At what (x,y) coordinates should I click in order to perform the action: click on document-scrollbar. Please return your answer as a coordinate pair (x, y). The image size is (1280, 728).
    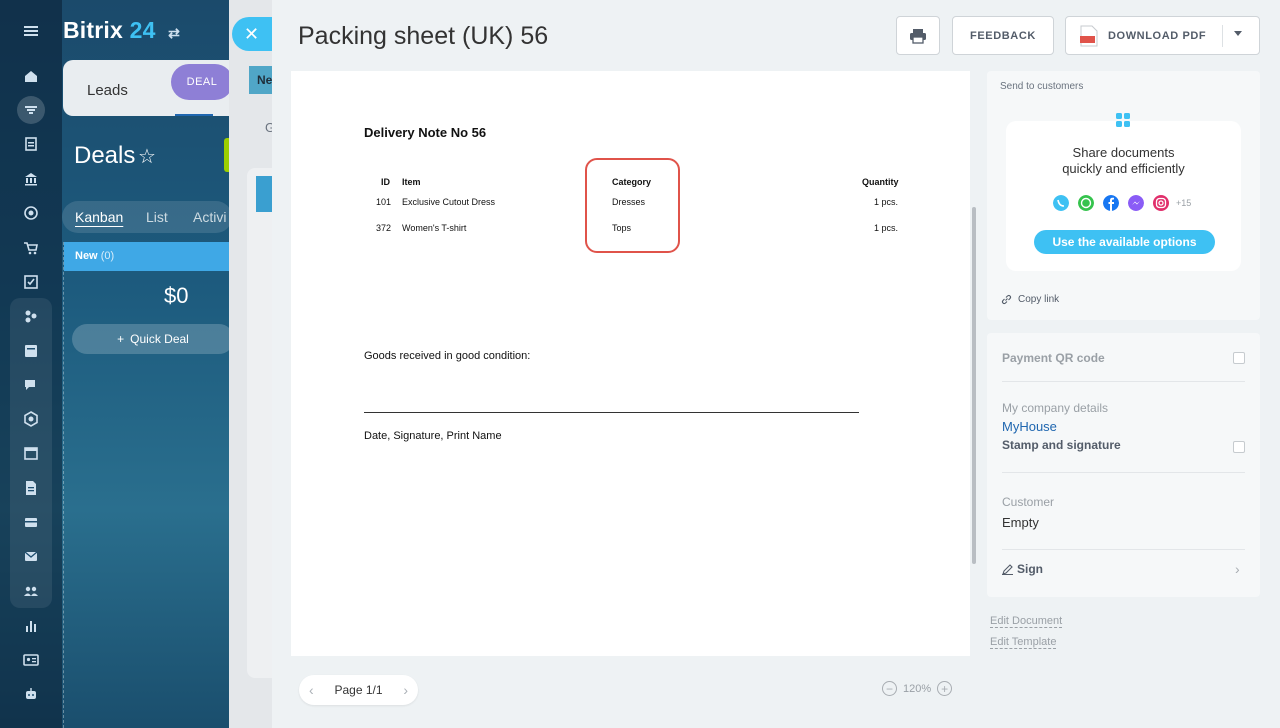
    Looking at the image, I should click on (974, 385).